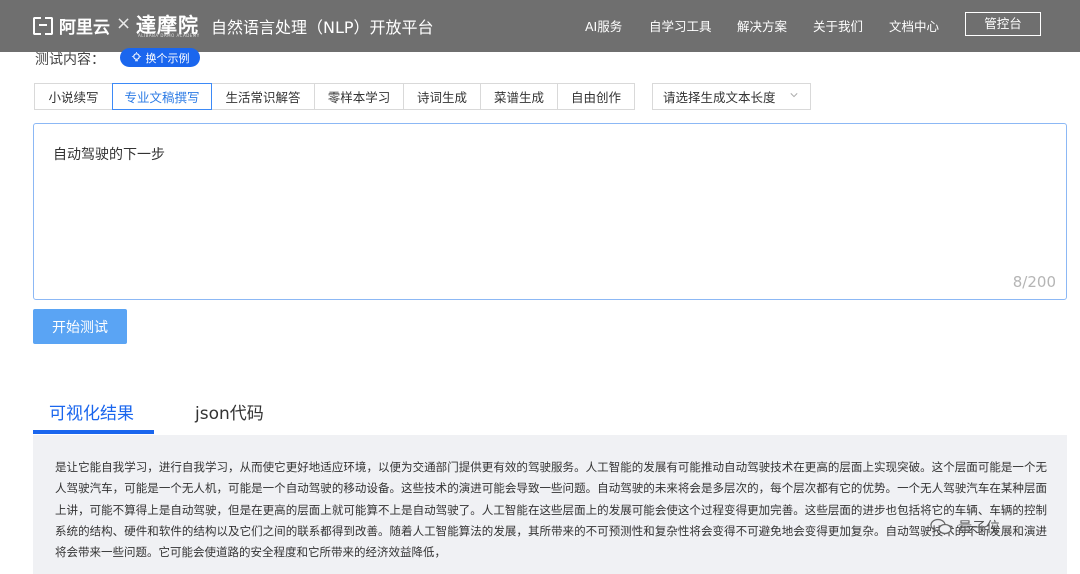  Describe the element at coordinates (93, 432) in the screenshot. I see `active-tab-indicator` at that location.